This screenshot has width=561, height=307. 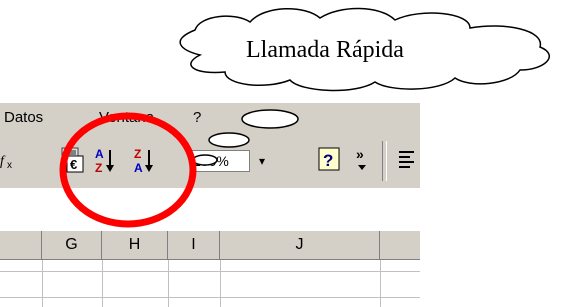 I want to click on callout-text: Llamada Rápida, so click(x=325, y=50).